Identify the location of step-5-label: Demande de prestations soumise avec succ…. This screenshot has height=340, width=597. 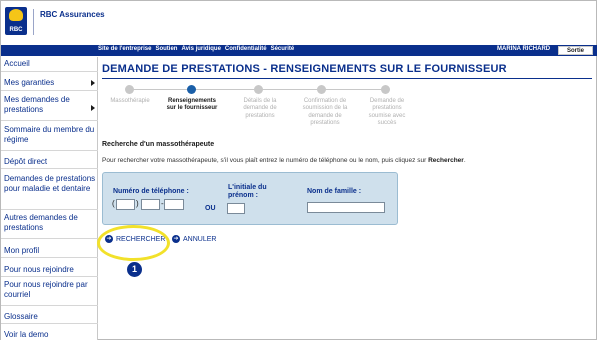
(387, 112).